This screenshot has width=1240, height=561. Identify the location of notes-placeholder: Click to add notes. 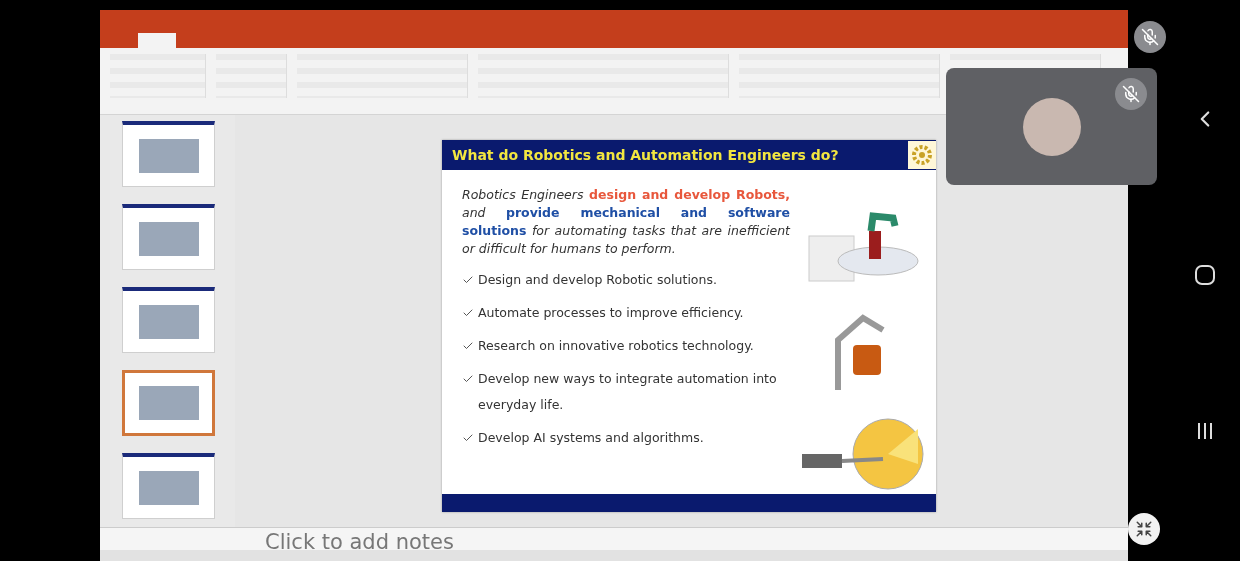
(359, 540).